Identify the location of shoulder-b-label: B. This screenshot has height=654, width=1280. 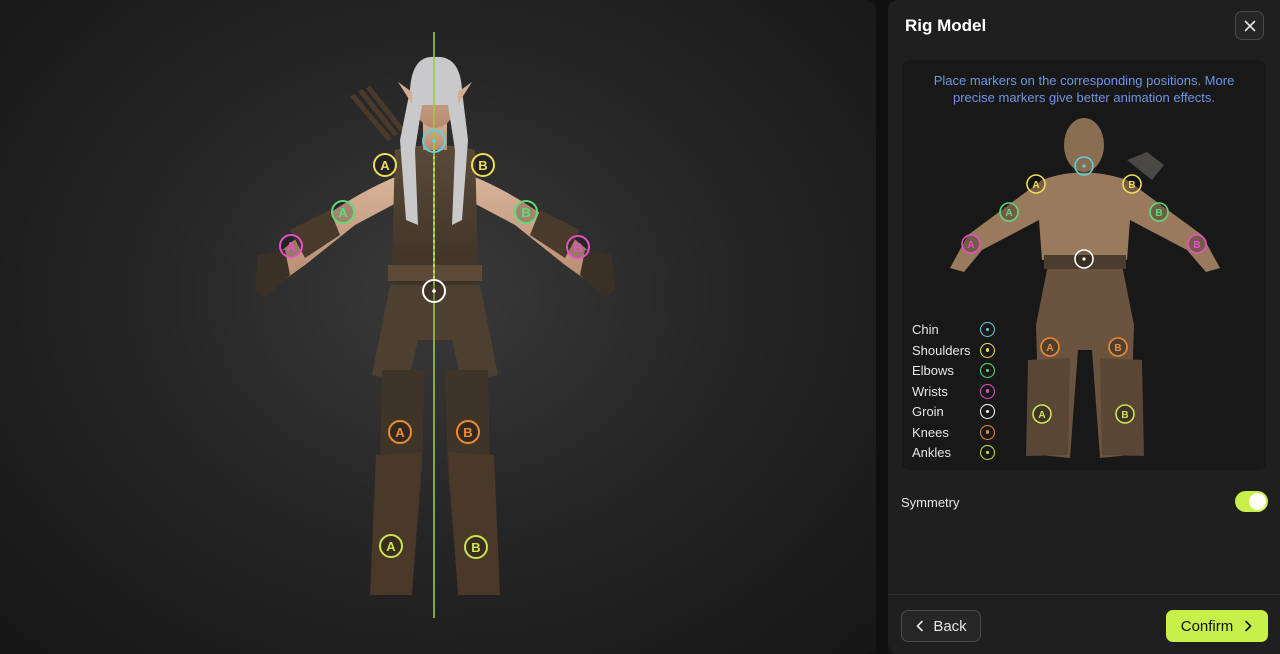
(482, 165).